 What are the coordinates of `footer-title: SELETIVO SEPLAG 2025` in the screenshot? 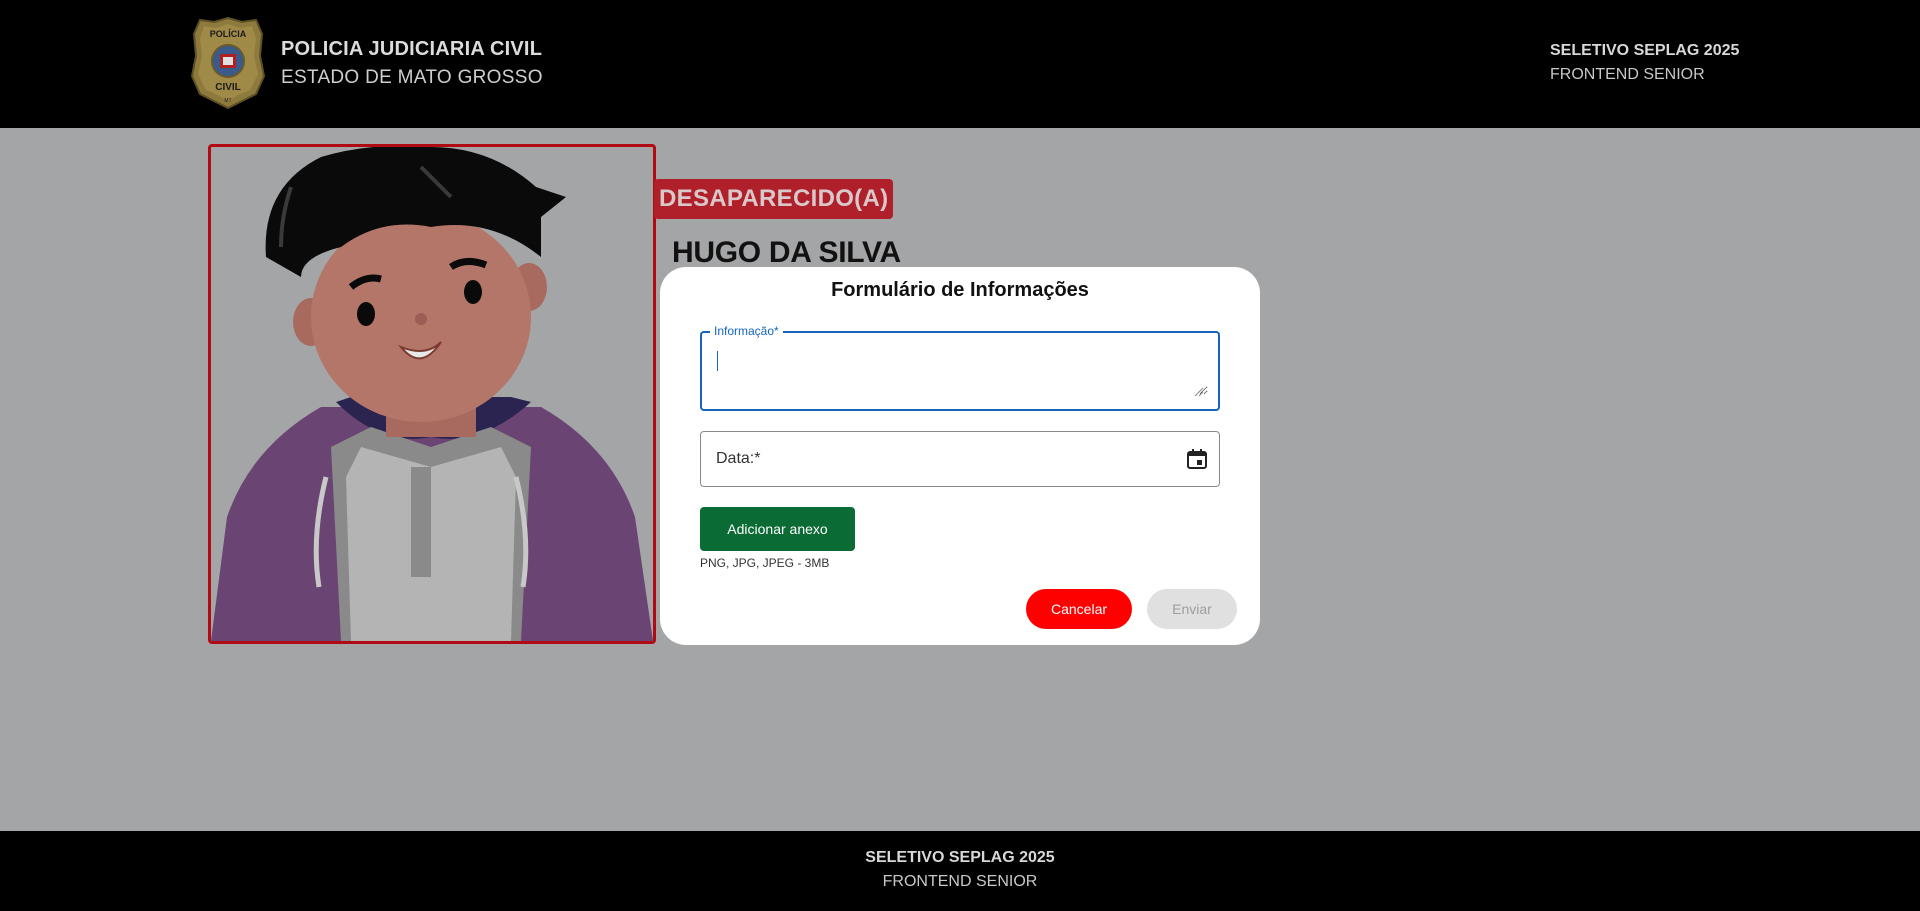 It's located at (960, 857).